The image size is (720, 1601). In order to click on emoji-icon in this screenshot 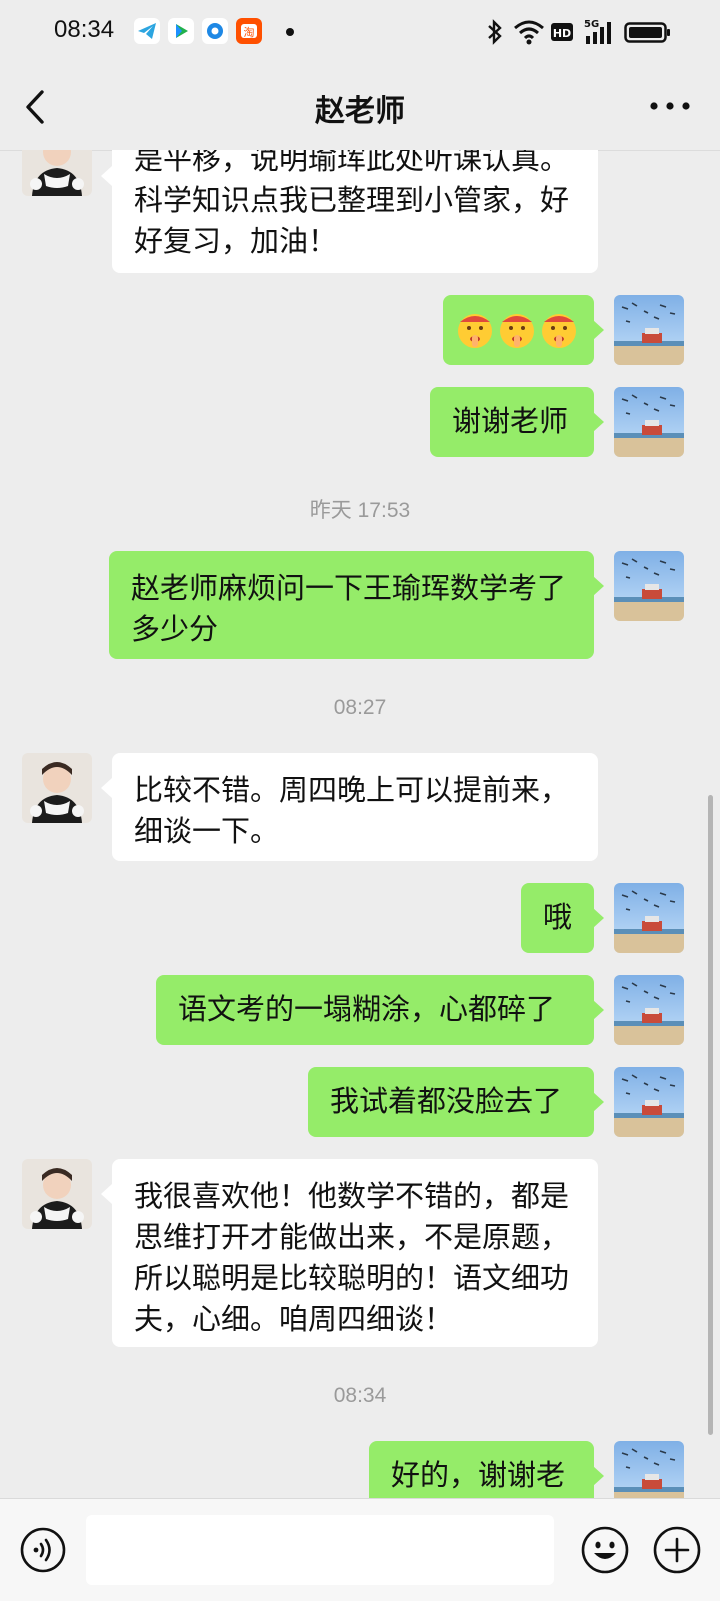, I will do `click(605, 1550)`.